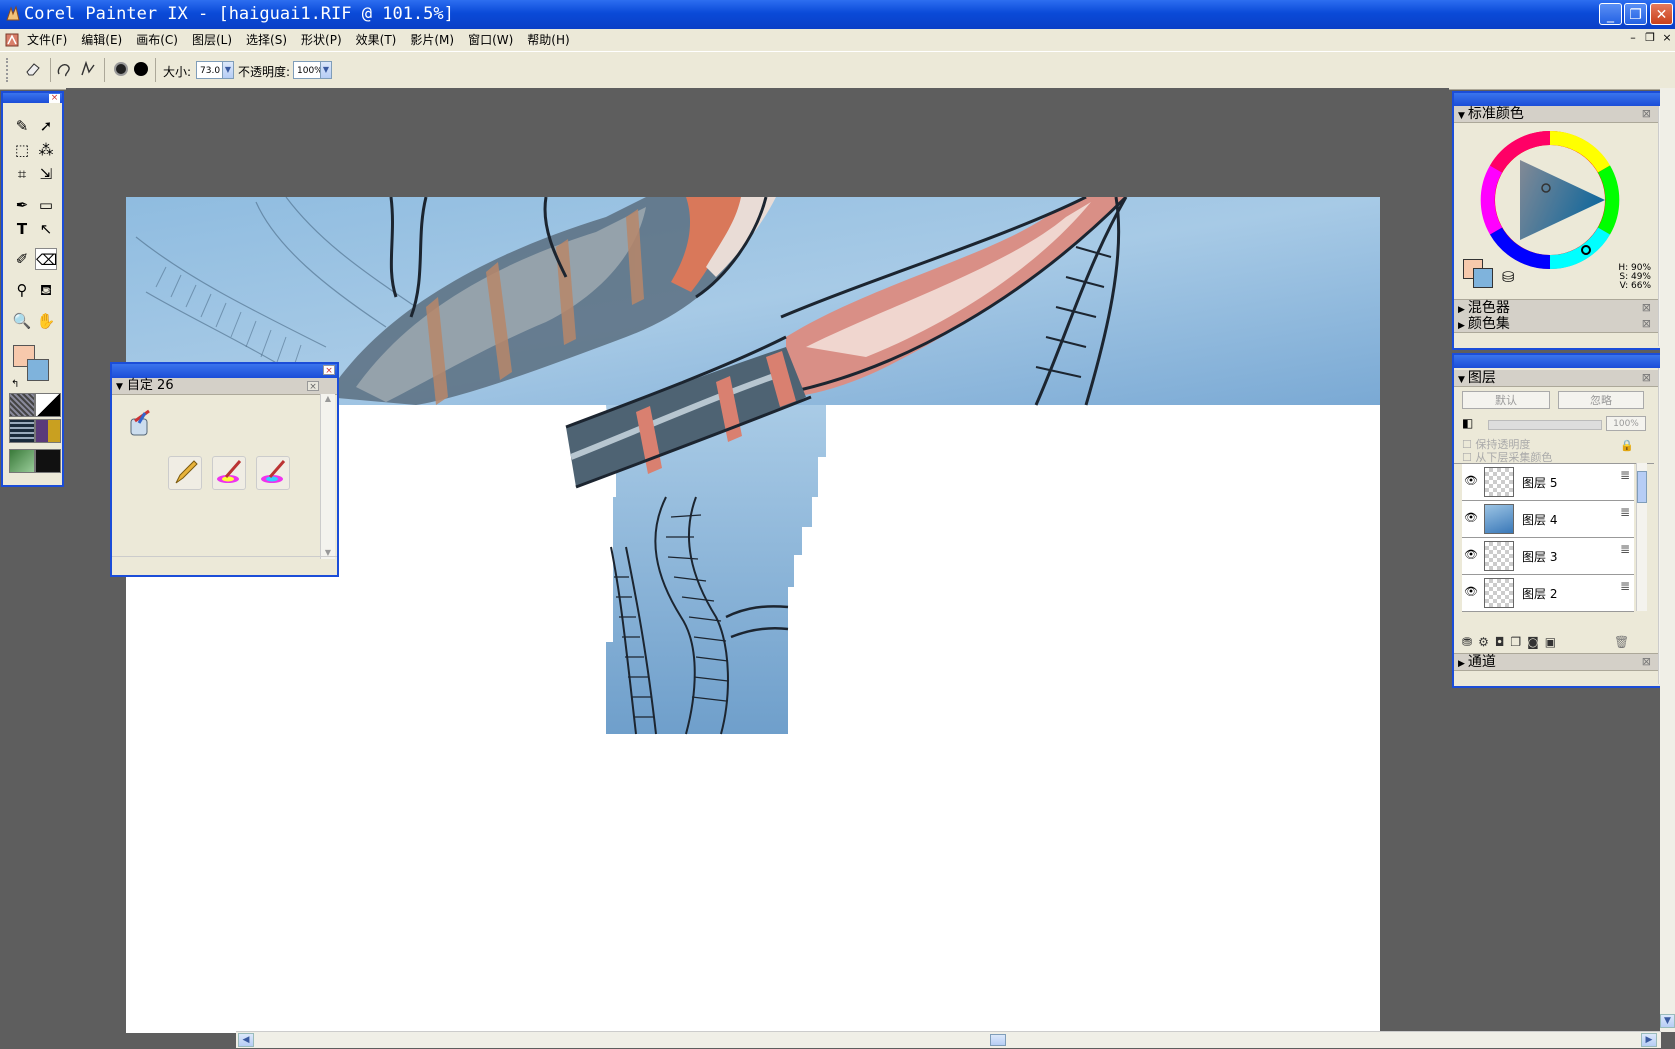 This screenshot has height=1049, width=1675. I want to click on brush-tool-icon: ✎, so click(22, 126).